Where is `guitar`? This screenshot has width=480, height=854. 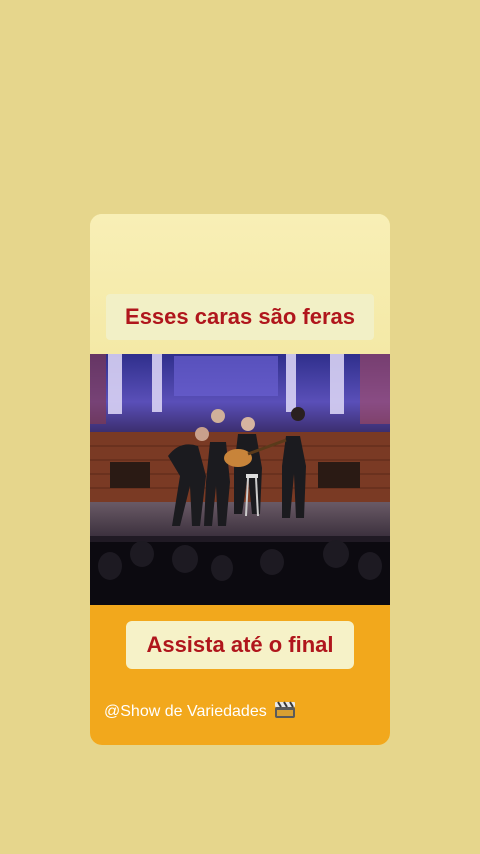 guitar is located at coordinates (238, 458).